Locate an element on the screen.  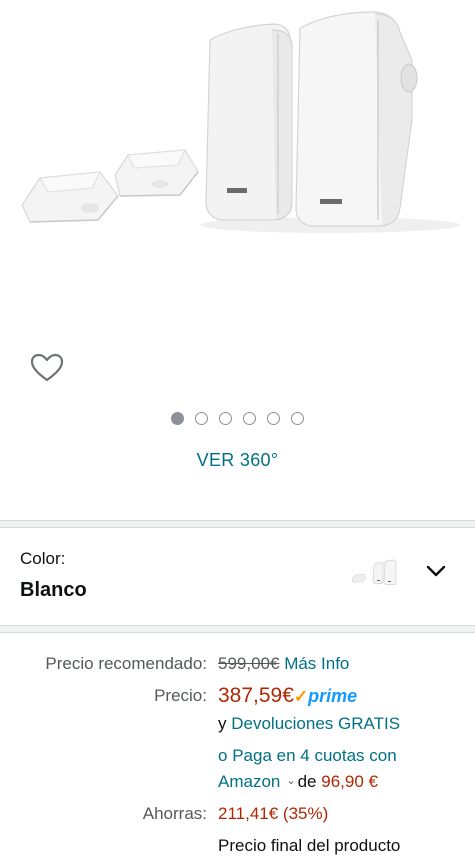
heart-icon is located at coordinates (47, 368).